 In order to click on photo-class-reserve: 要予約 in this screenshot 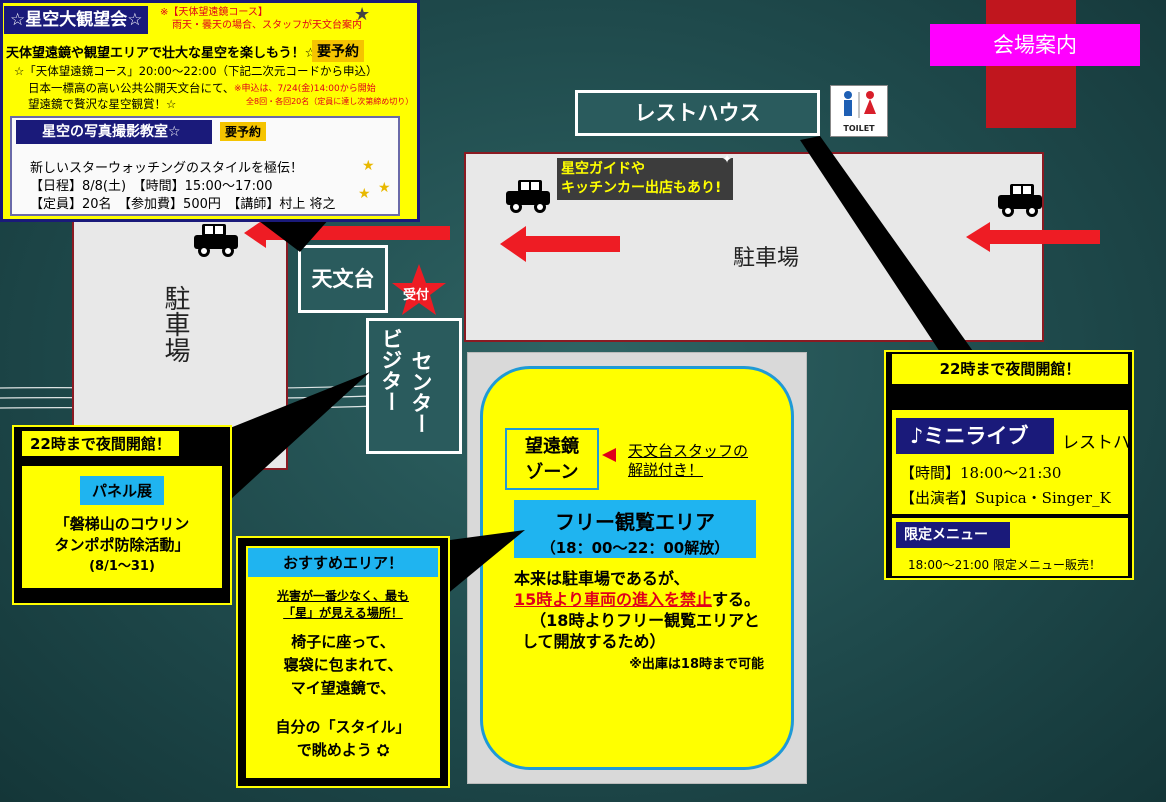, I will do `click(243, 131)`.